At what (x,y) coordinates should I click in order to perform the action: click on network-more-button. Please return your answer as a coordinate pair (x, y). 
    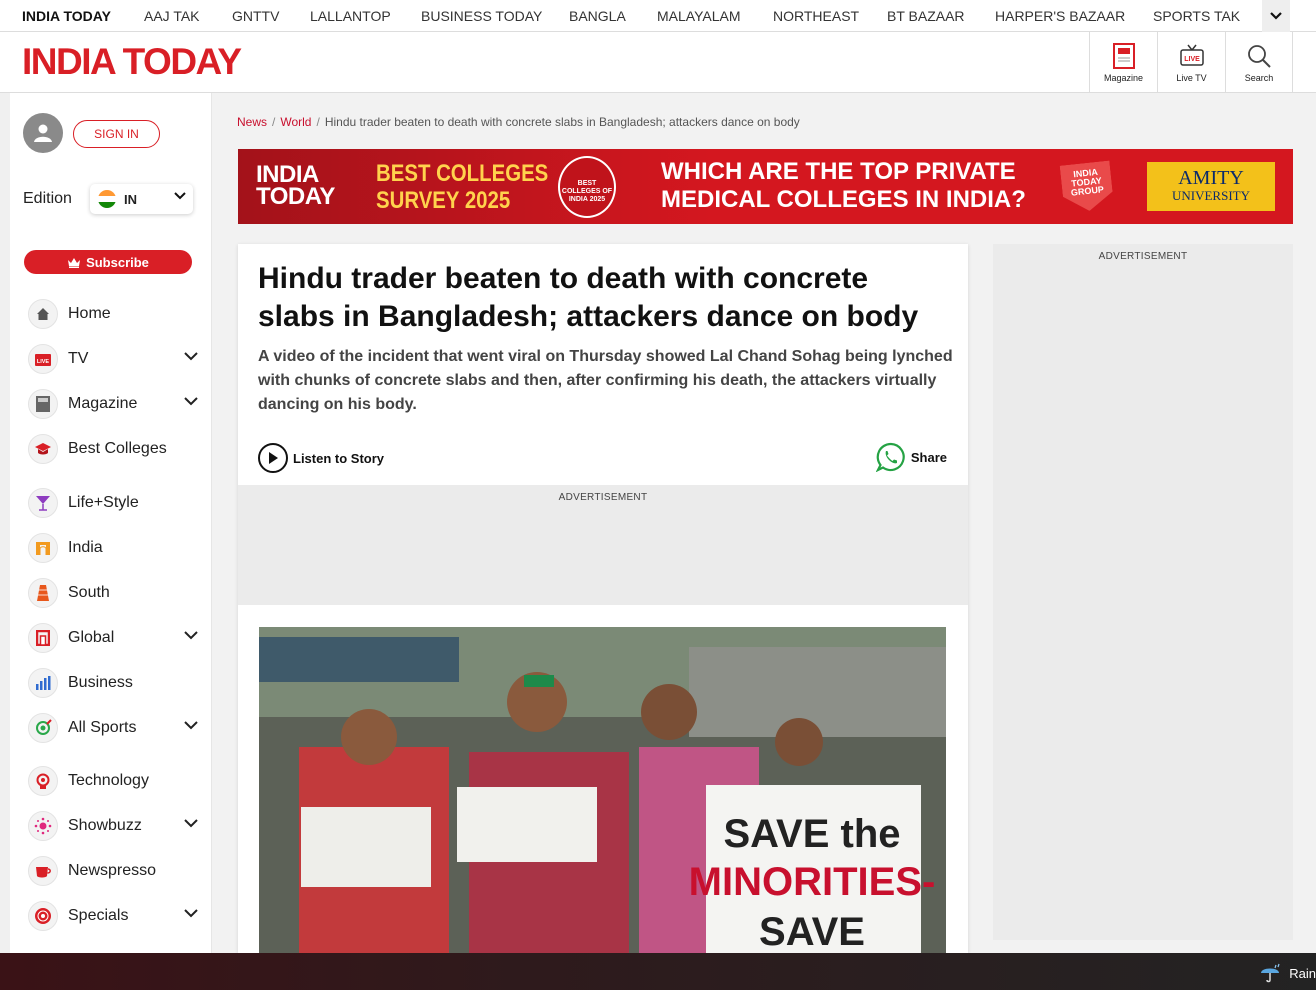
    Looking at the image, I should click on (1276, 16).